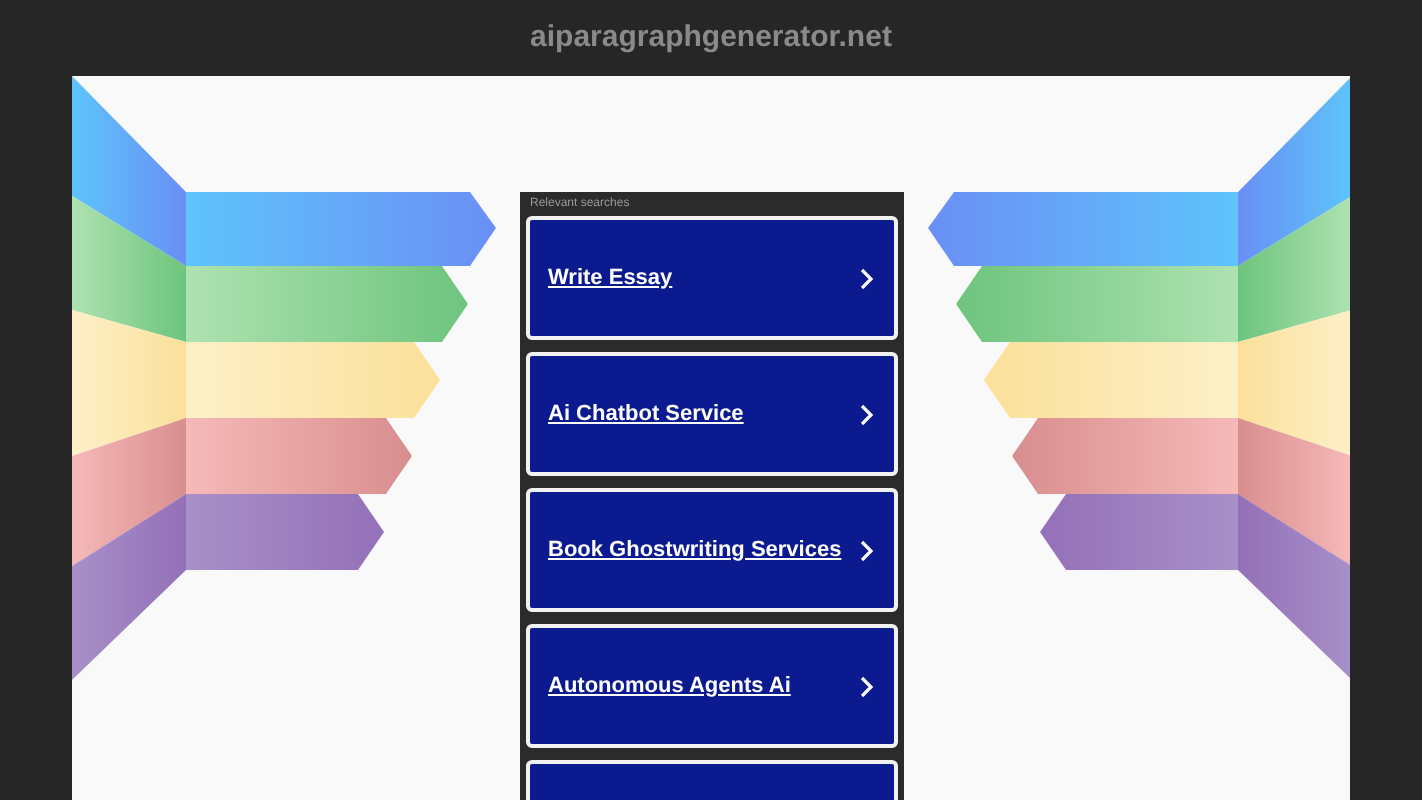 This screenshot has height=800, width=1422. What do you see at coordinates (712, 550) in the screenshot?
I see `search-link: Book Ghostwriting Services` at bounding box center [712, 550].